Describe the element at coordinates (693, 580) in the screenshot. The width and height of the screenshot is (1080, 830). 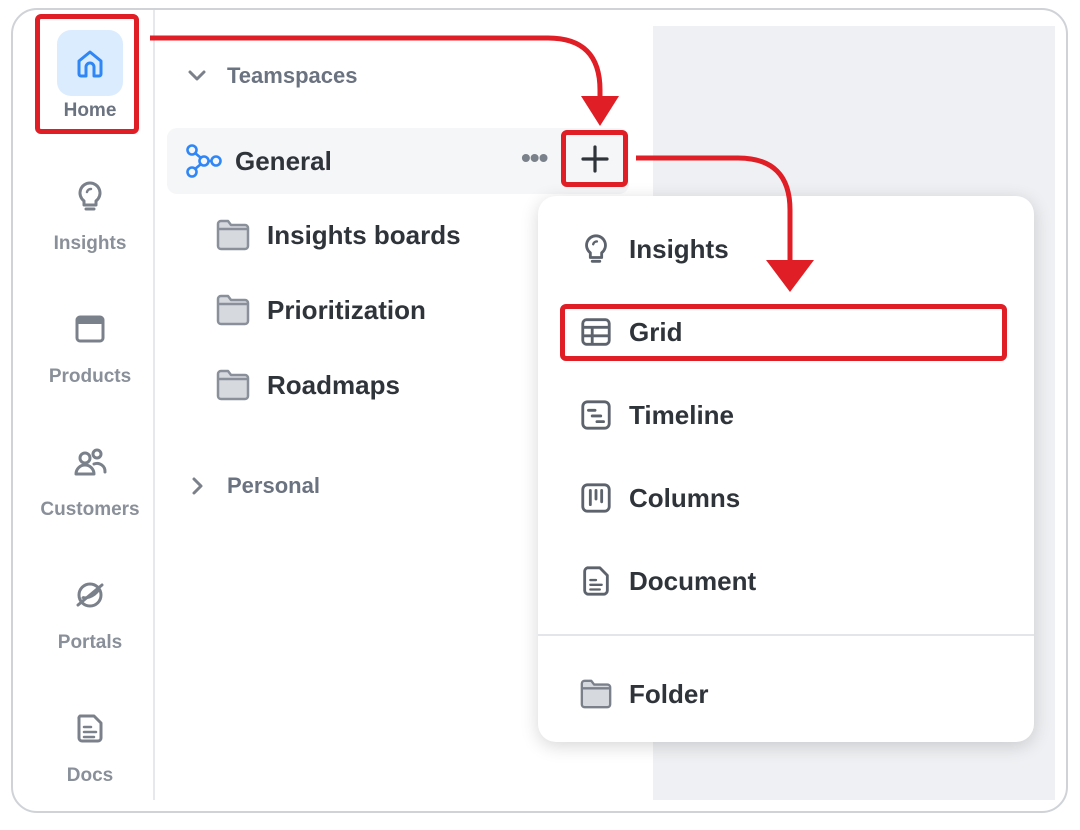
I see `menu-item-label: Document` at that location.